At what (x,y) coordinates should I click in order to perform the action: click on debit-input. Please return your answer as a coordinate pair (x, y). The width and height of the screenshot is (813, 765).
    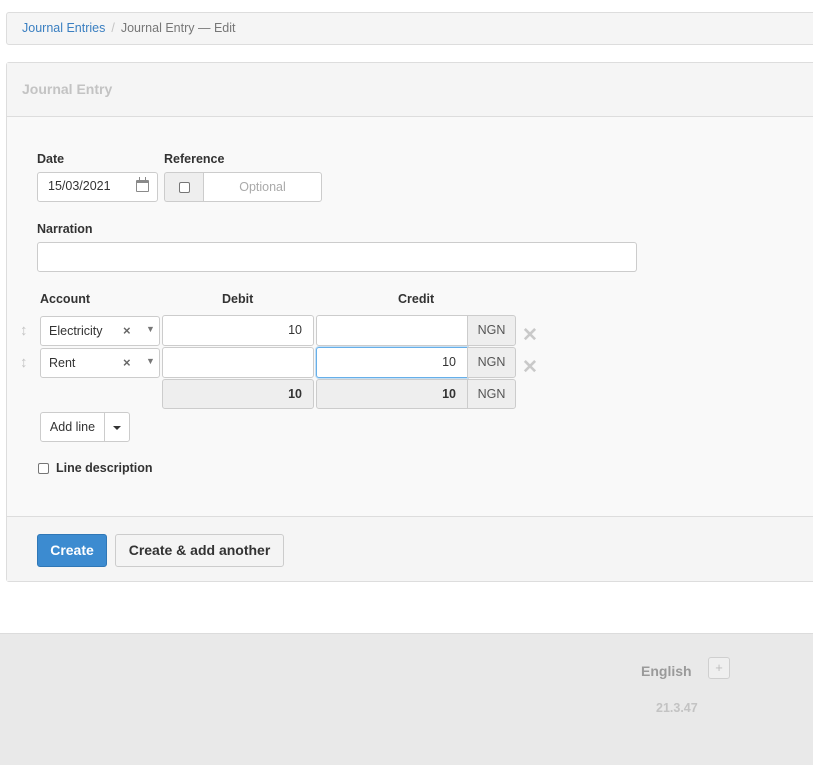
    Looking at the image, I should click on (238, 362).